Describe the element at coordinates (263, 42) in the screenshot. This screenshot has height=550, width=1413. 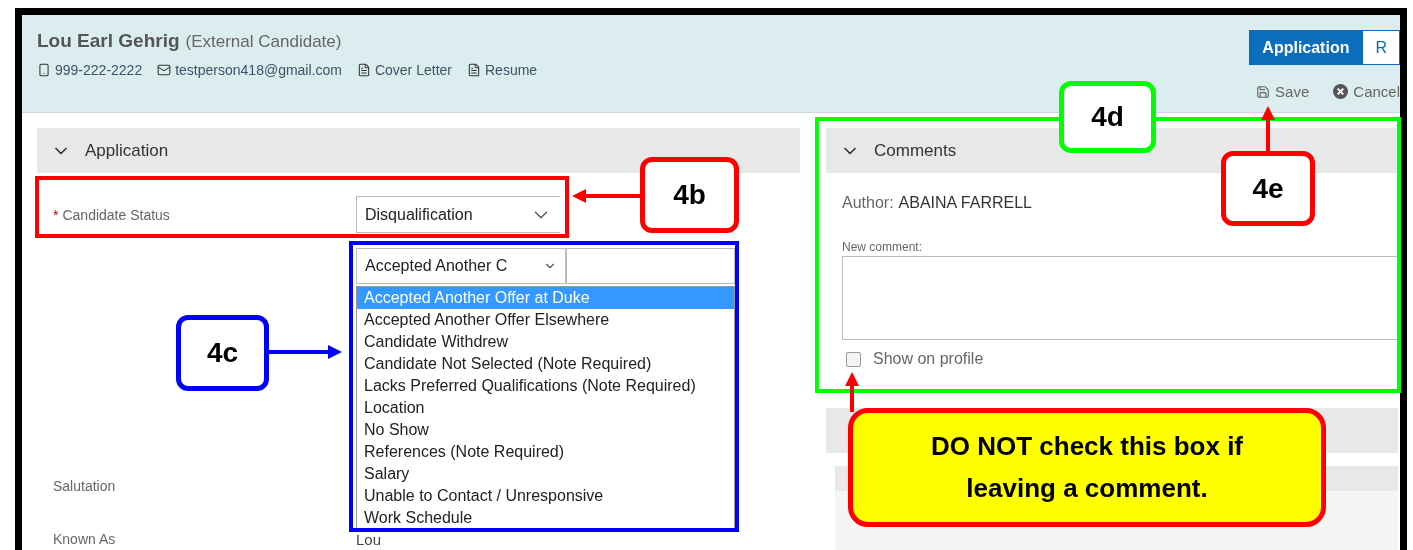
I see `candidate-type: (External Candidate)` at that location.